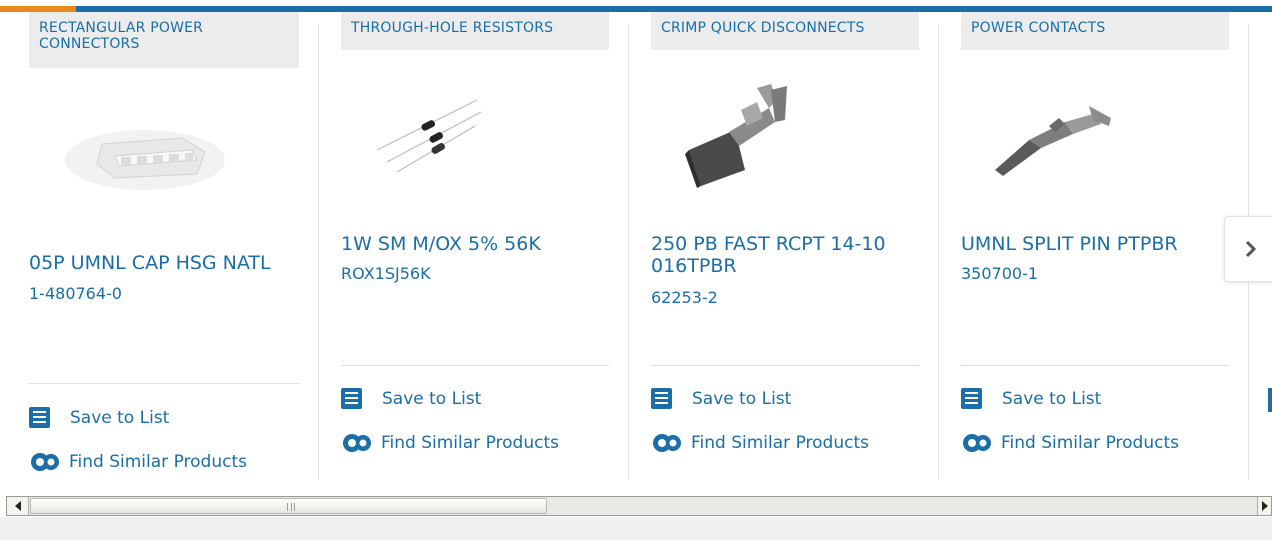 Image resolution: width=1272 pixels, height=540 pixels. I want to click on category-label: THROUGH-HOLE RESISTORS, so click(452, 28).